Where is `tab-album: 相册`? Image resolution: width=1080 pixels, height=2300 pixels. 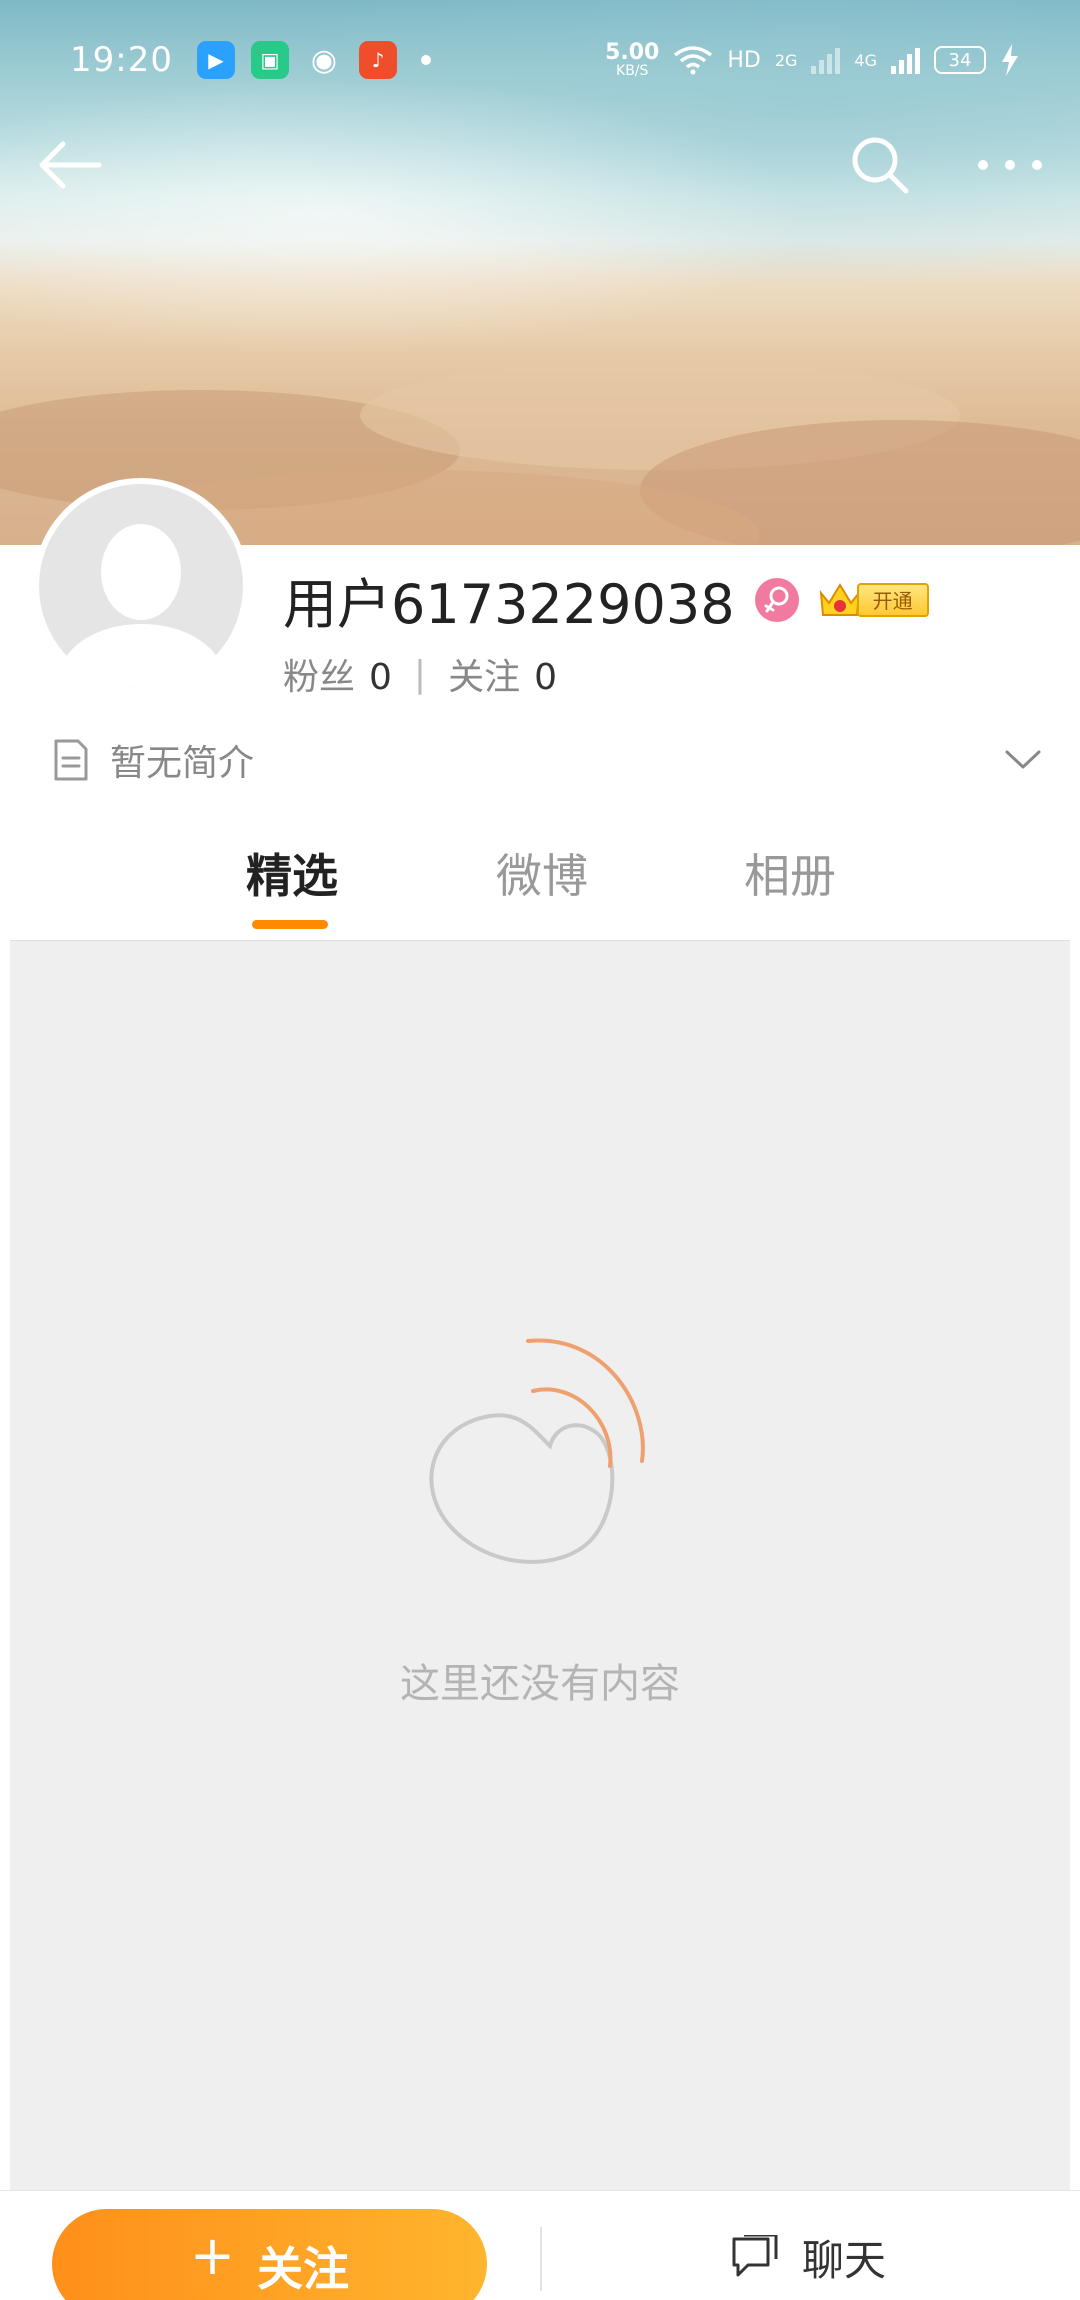
tab-album: 相册 is located at coordinates (790, 873).